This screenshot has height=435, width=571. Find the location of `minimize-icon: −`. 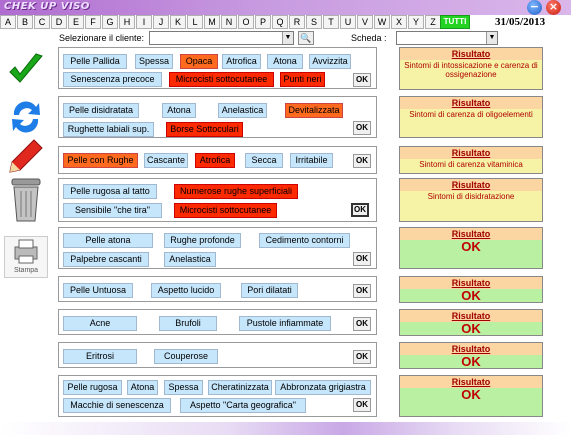

minimize-icon: − is located at coordinates (534, 7).